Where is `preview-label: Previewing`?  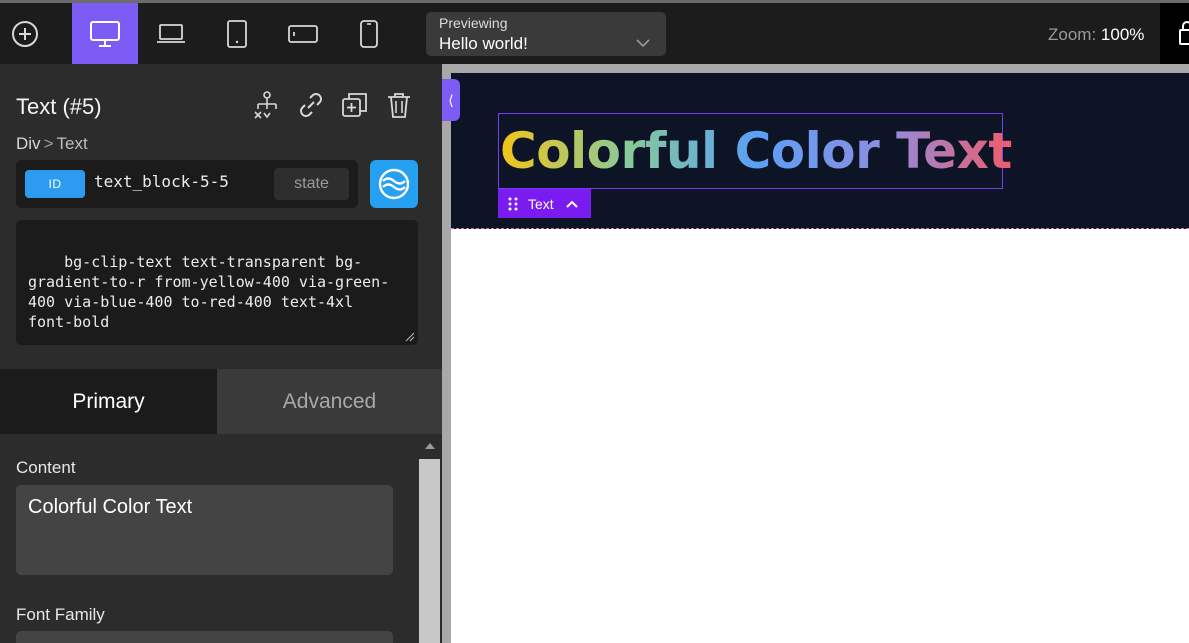
preview-label: Previewing is located at coordinates (473, 23).